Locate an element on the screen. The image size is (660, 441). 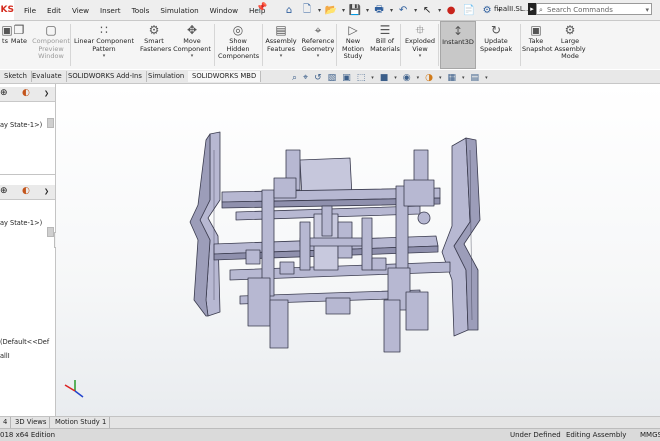
home-icon: ⌂ is located at coordinates (289, 10).